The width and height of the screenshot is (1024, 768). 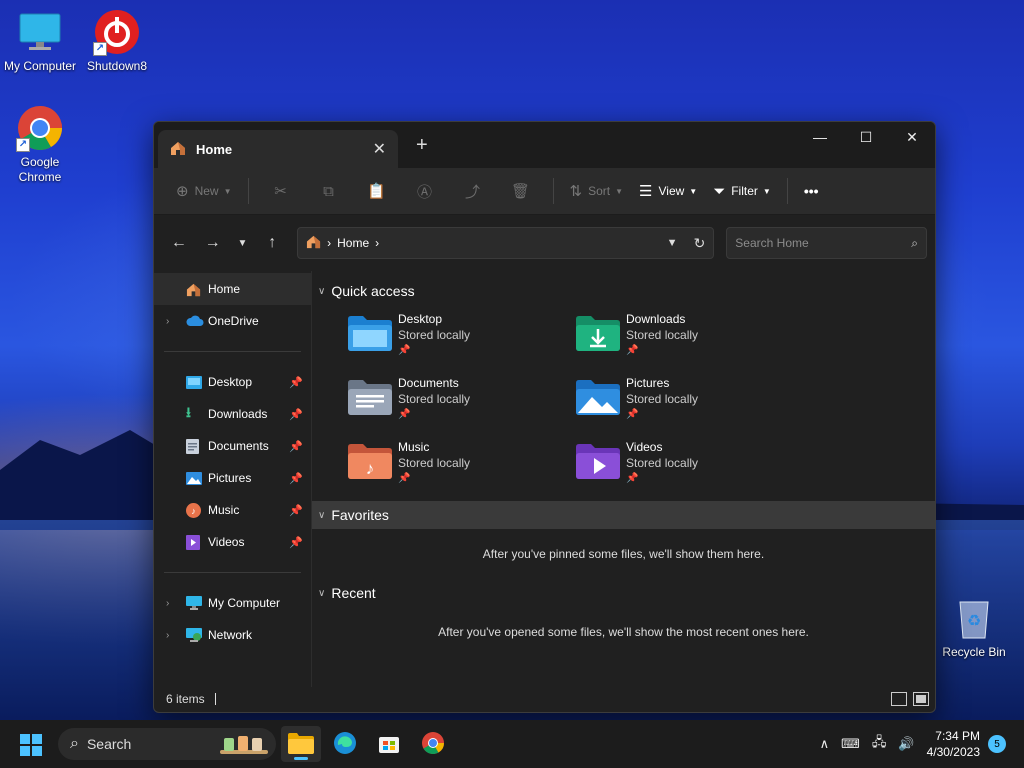 I want to click on close-tab-icon: ✕, so click(x=379, y=149).